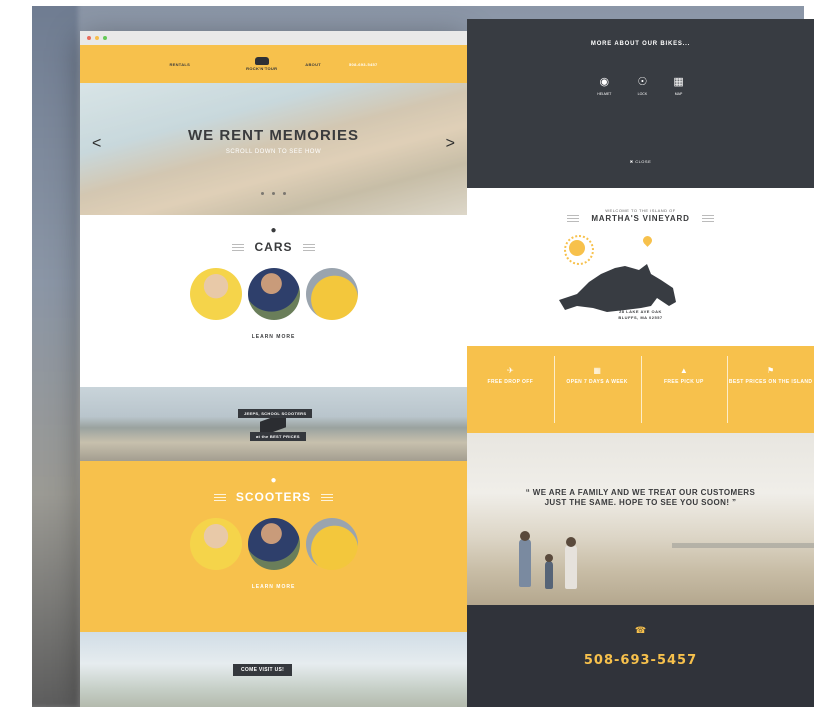  I want to click on helmet-item: ◉ HELMET, so click(604, 85).